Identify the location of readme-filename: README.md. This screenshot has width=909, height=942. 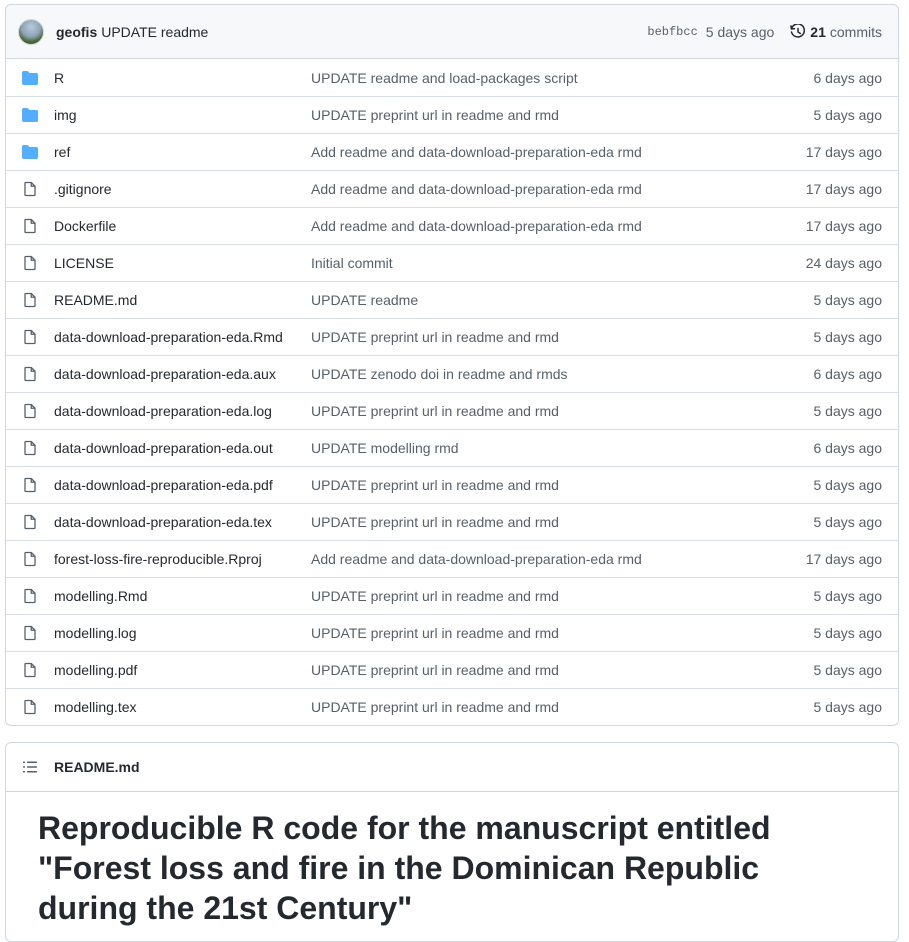
(97, 767).